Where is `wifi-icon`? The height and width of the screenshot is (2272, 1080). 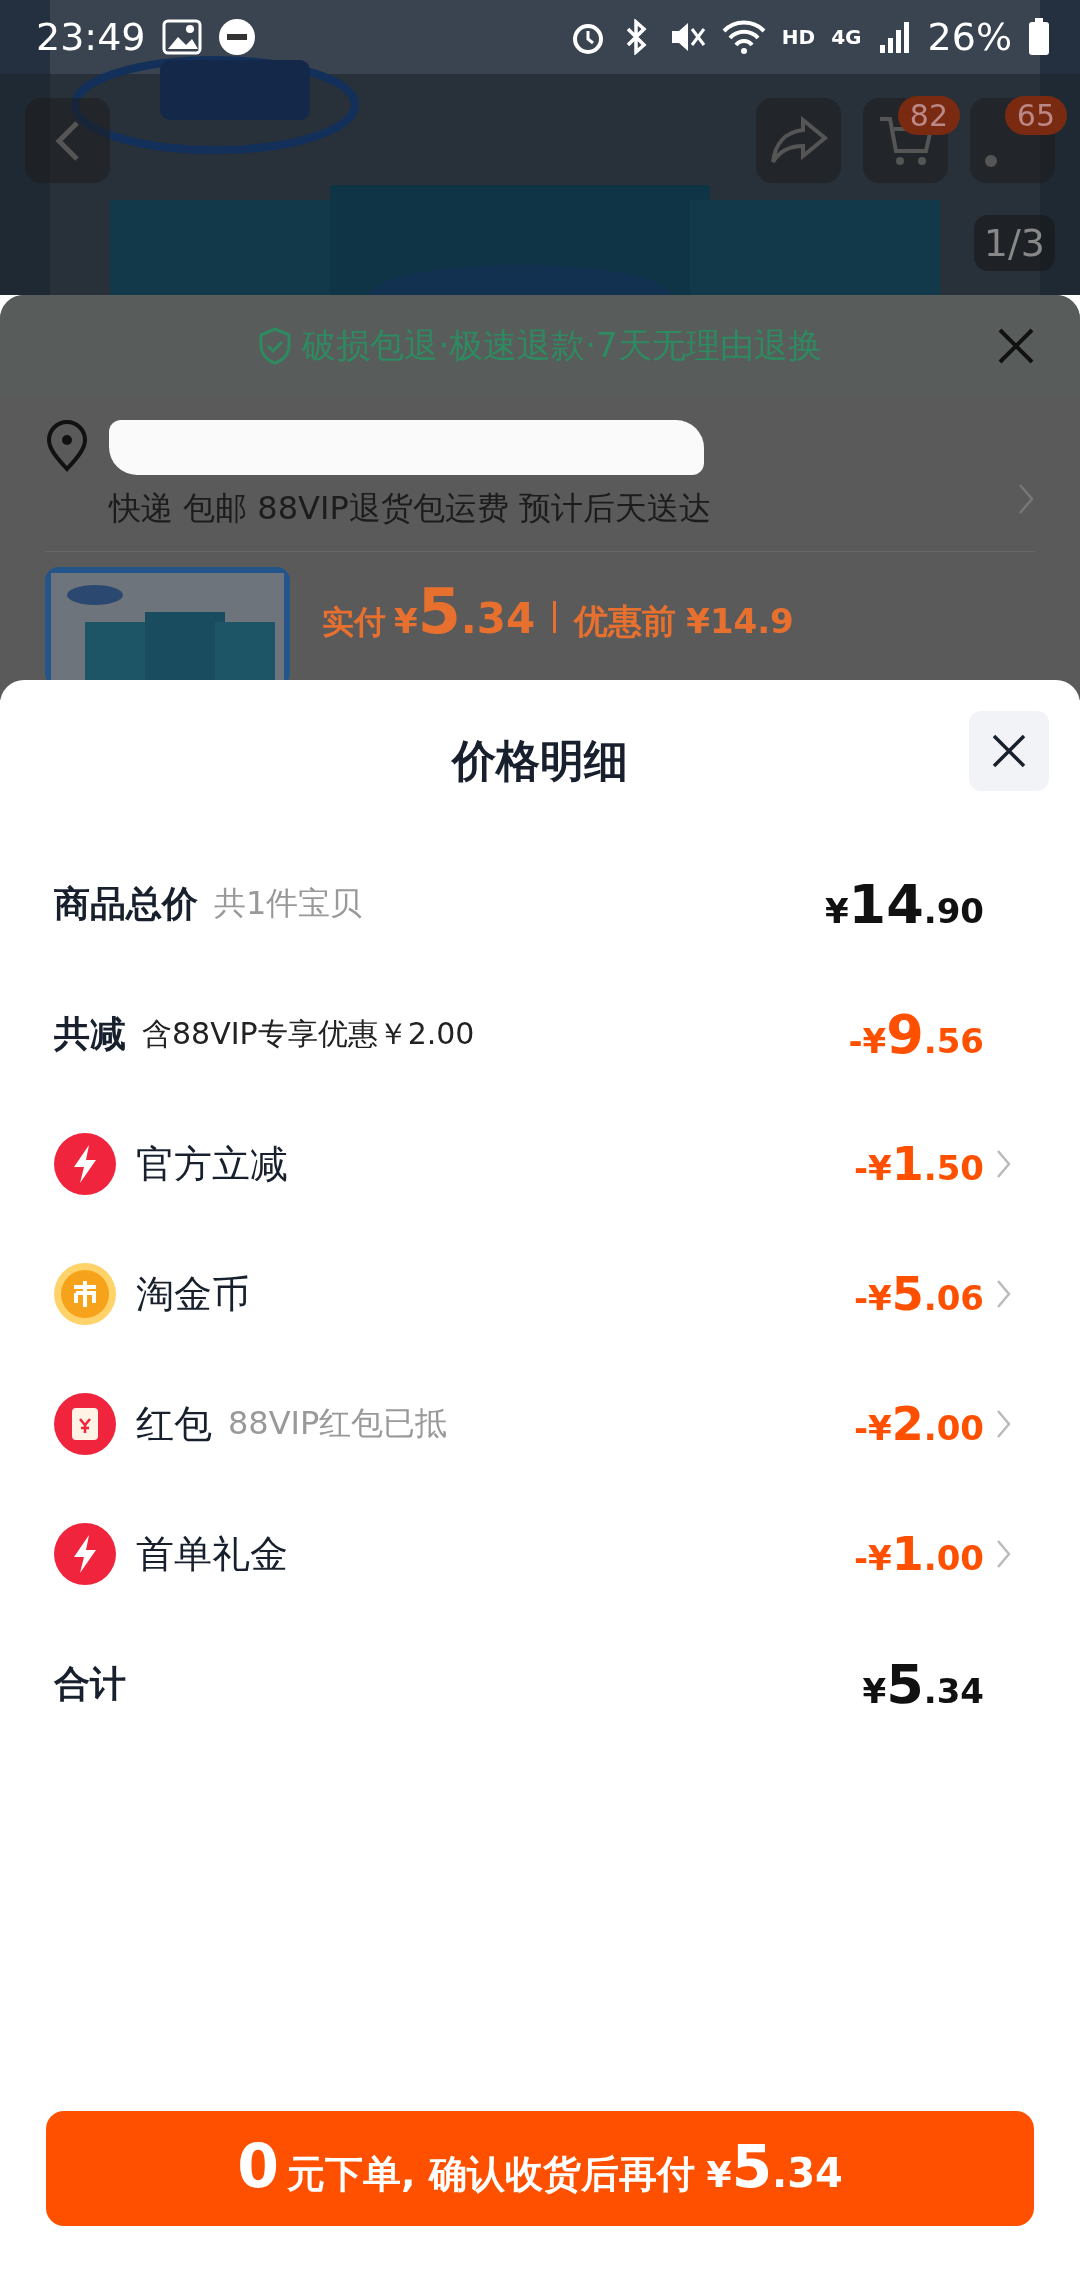 wifi-icon is located at coordinates (743, 37).